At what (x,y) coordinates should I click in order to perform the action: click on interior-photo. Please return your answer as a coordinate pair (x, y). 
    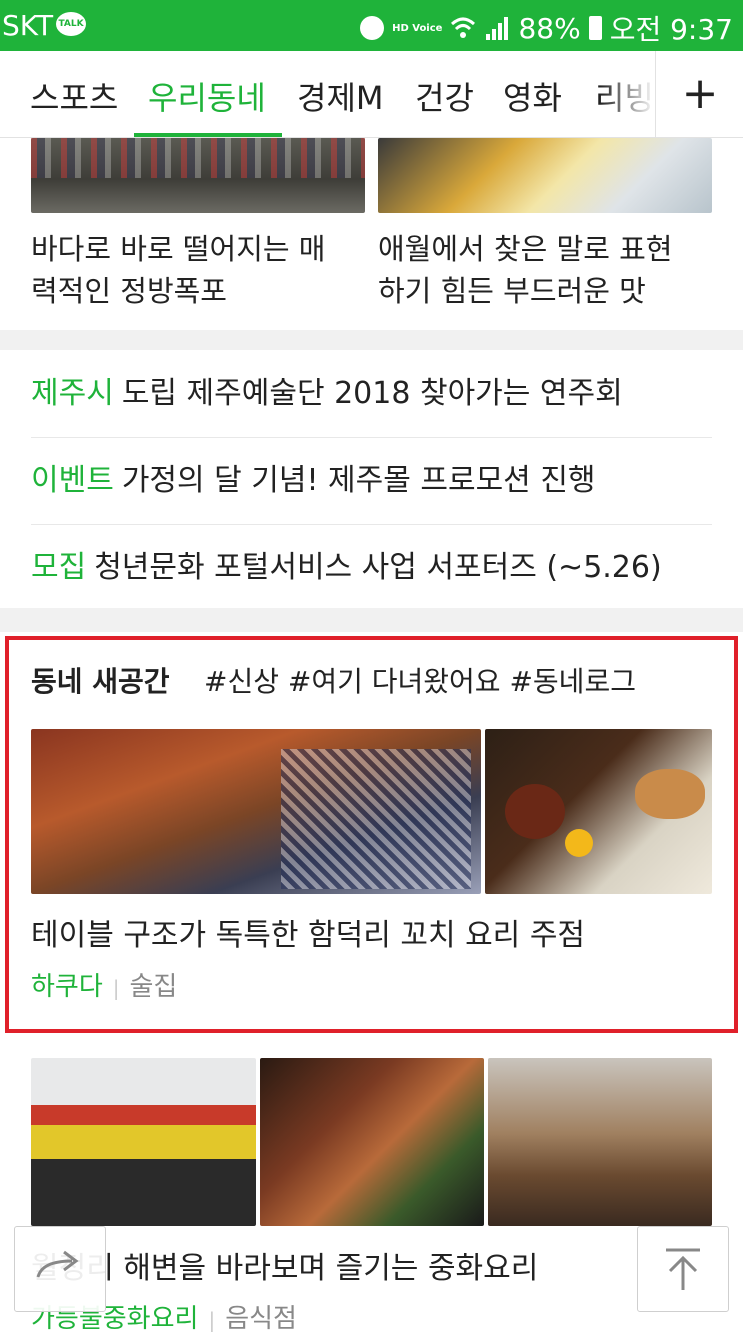
    Looking at the image, I should click on (600, 1142).